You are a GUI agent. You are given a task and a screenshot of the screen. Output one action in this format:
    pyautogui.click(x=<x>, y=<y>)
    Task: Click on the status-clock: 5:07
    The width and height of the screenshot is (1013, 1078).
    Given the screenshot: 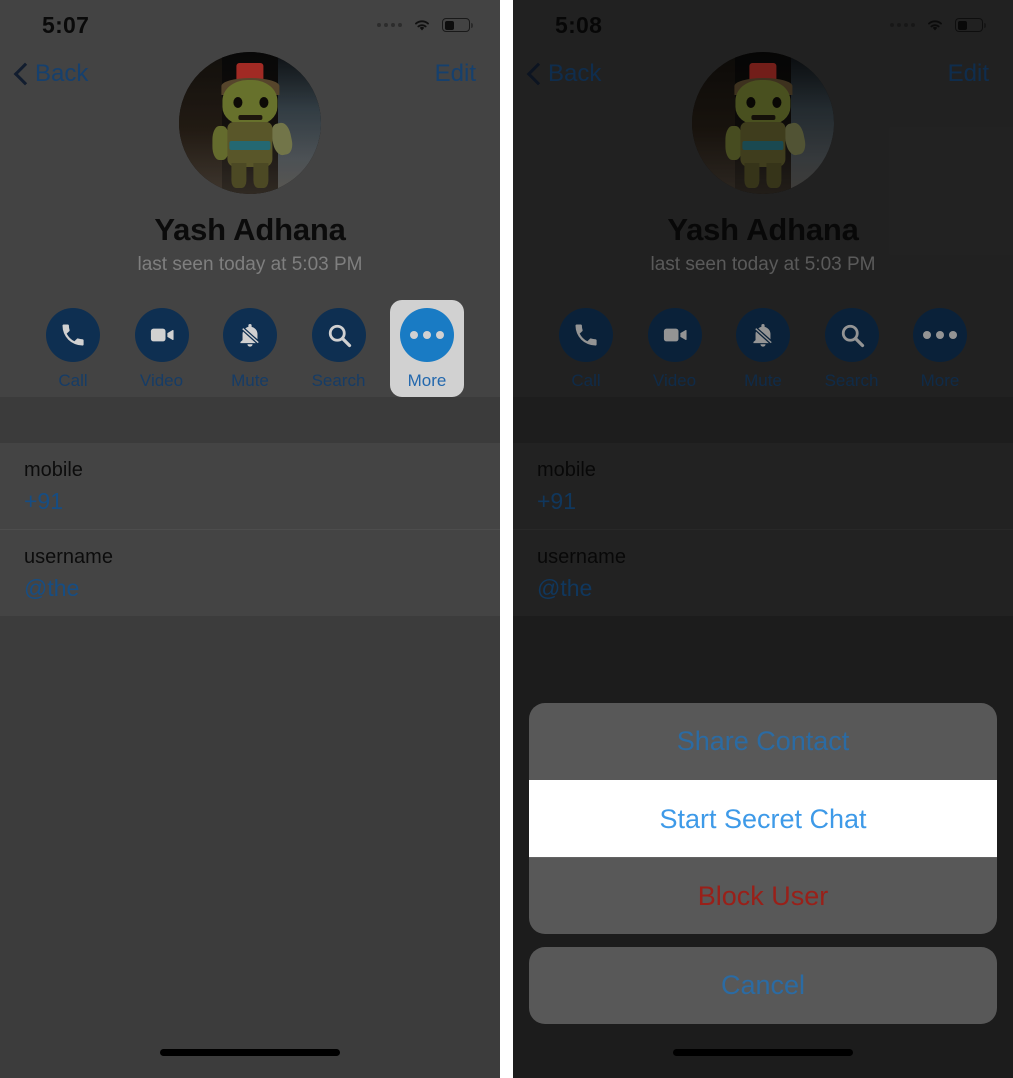 What is the action you would take?
    pyautogui.click(x=66, y=24)
    